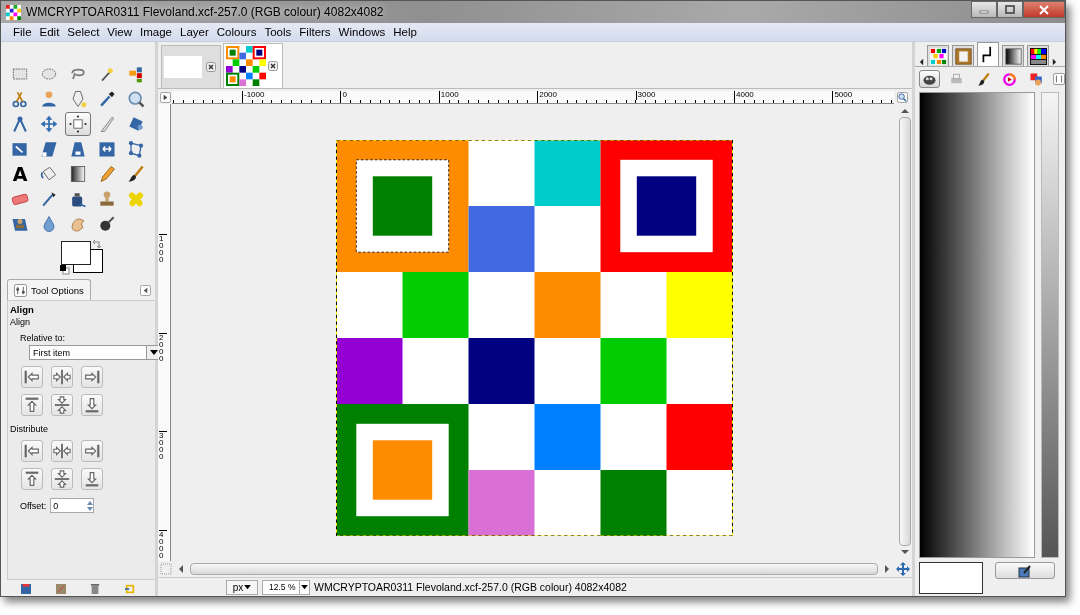  What do you see at coordinates (278, 32) in the screenshot?
I see `menu-item: Tools` at bounding box center [278, 32].